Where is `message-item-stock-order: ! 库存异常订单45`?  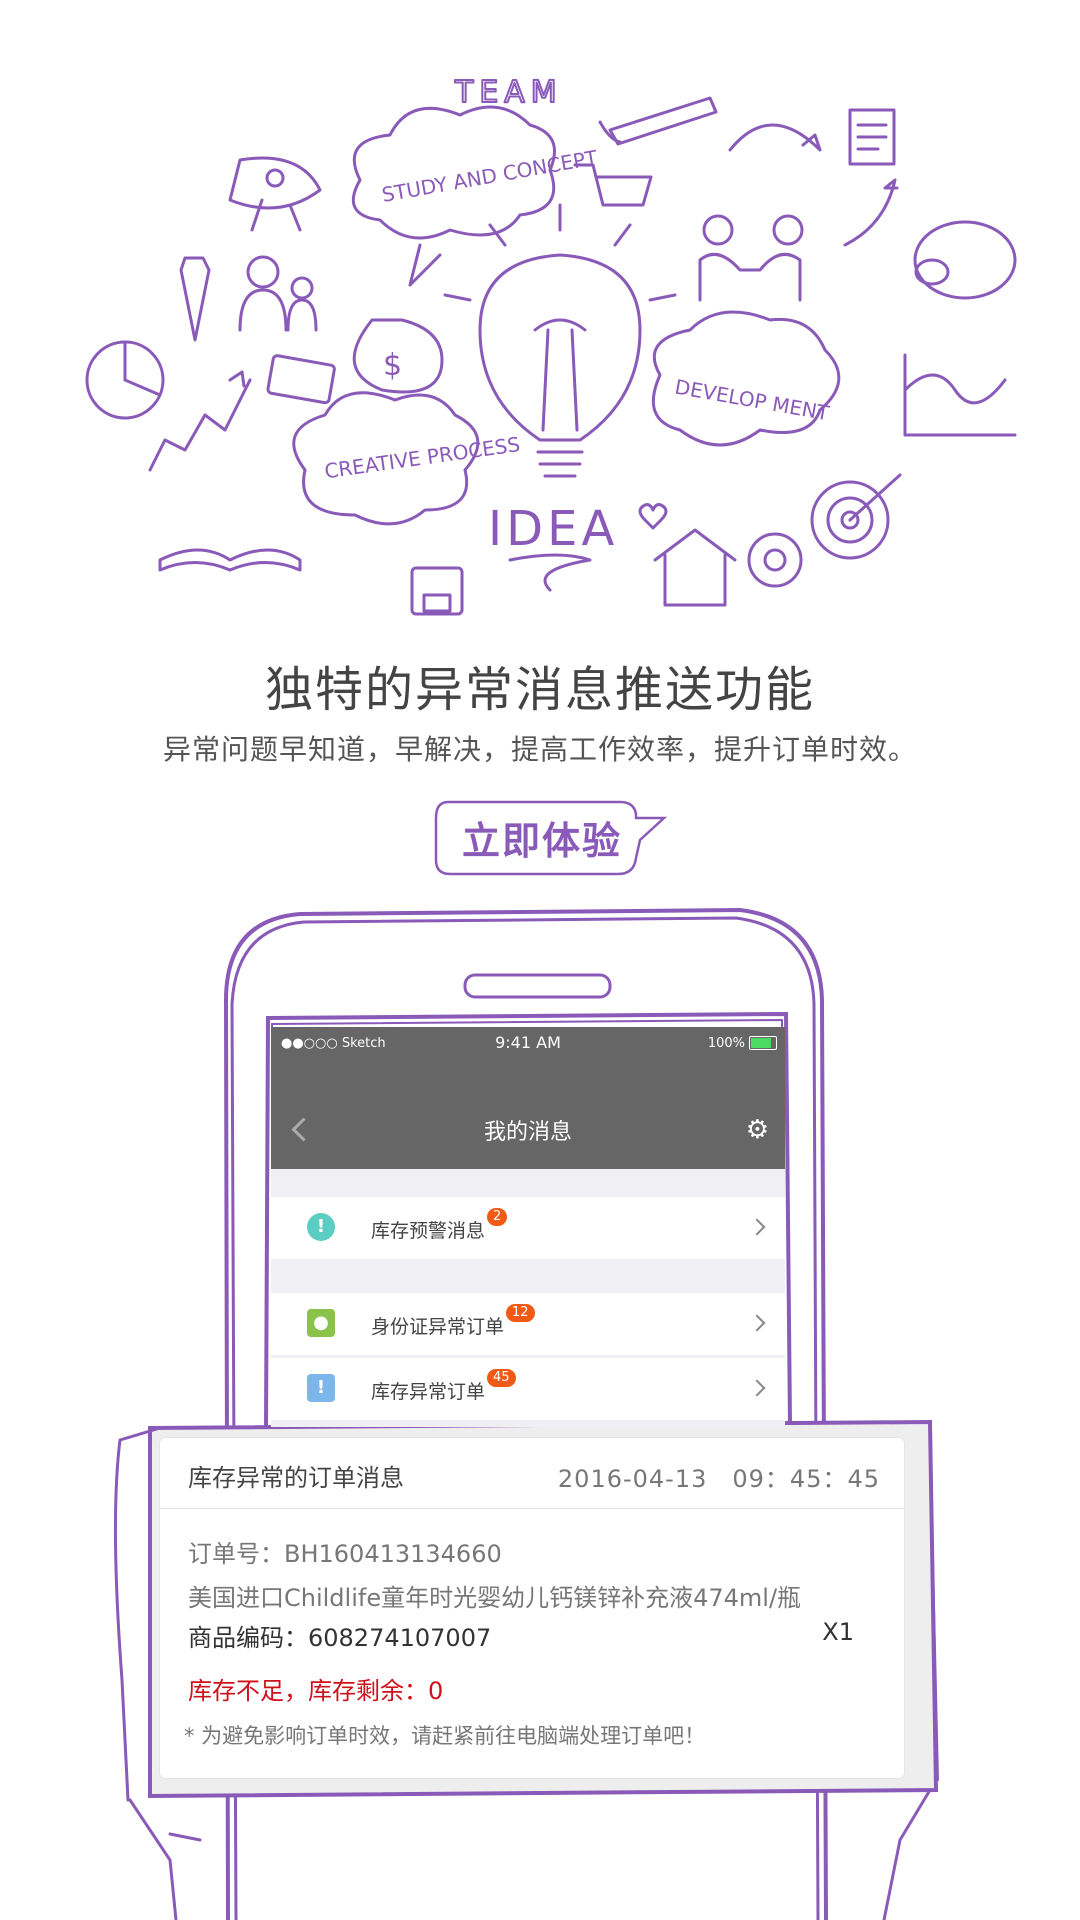
message-item-stock-order: ! 库存异常订单45 is located at coordinates (528, 1388).